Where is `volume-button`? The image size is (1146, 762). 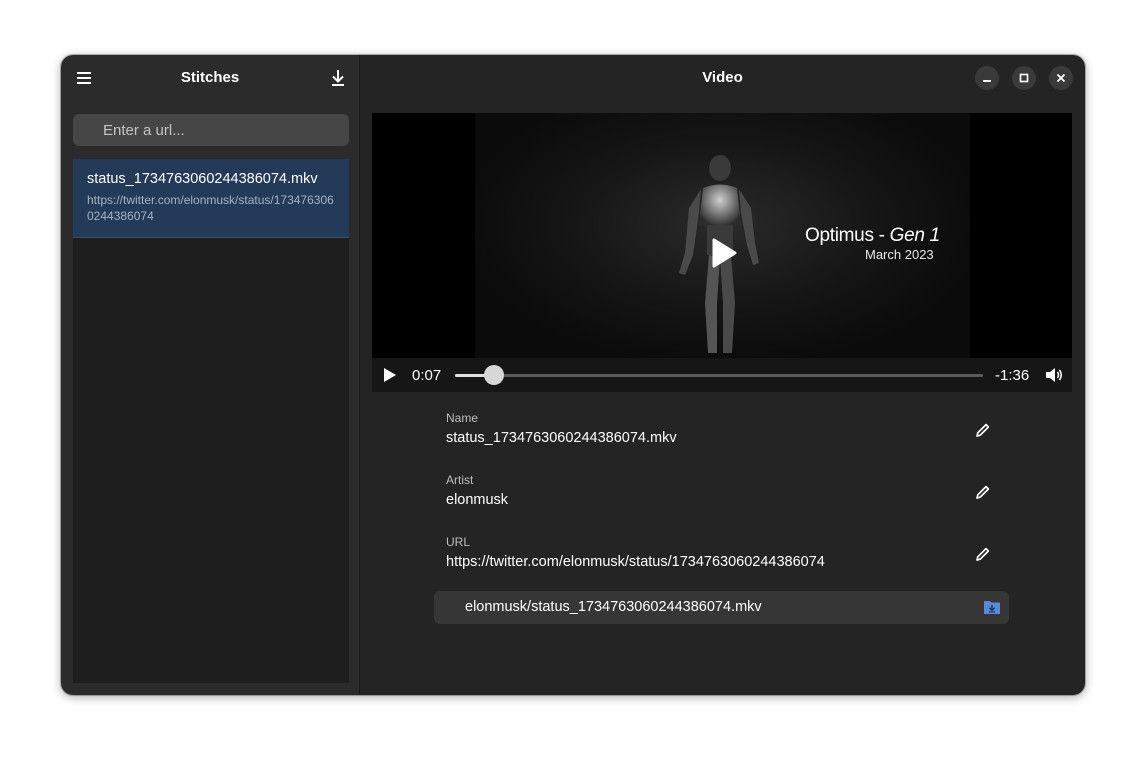
volume-button is located at coordinates (1054, 375).